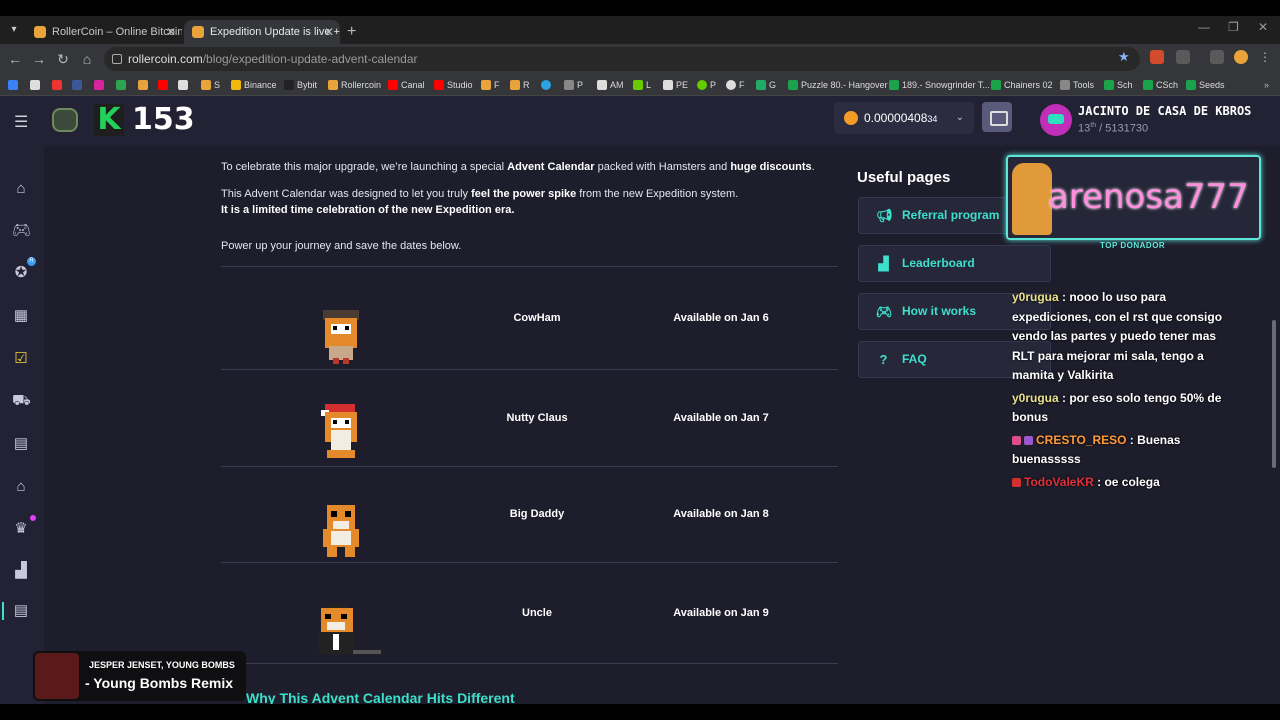 The height and width of the screenshot is (720, 1280). I want to click on bookmark-seeds: Seeds, so click(1205, 85).